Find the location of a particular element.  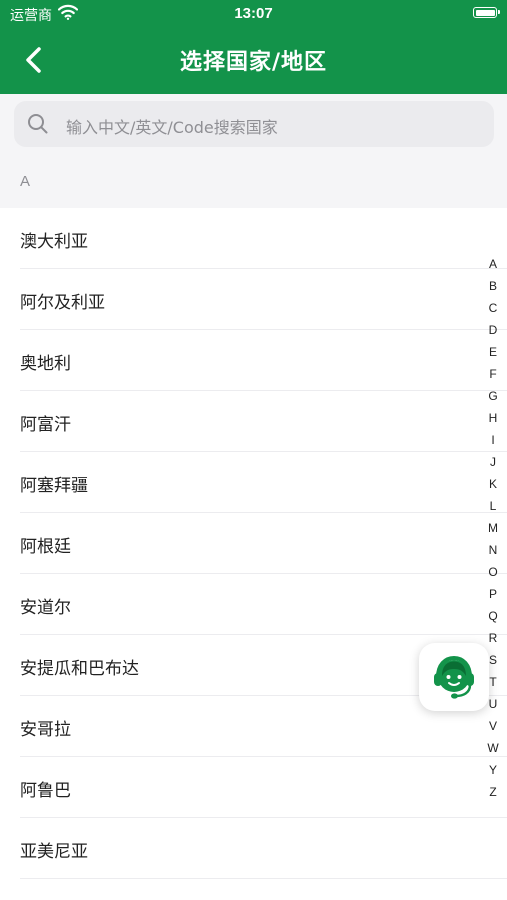

clock: 13:07 is located at coordinates (253, 13).